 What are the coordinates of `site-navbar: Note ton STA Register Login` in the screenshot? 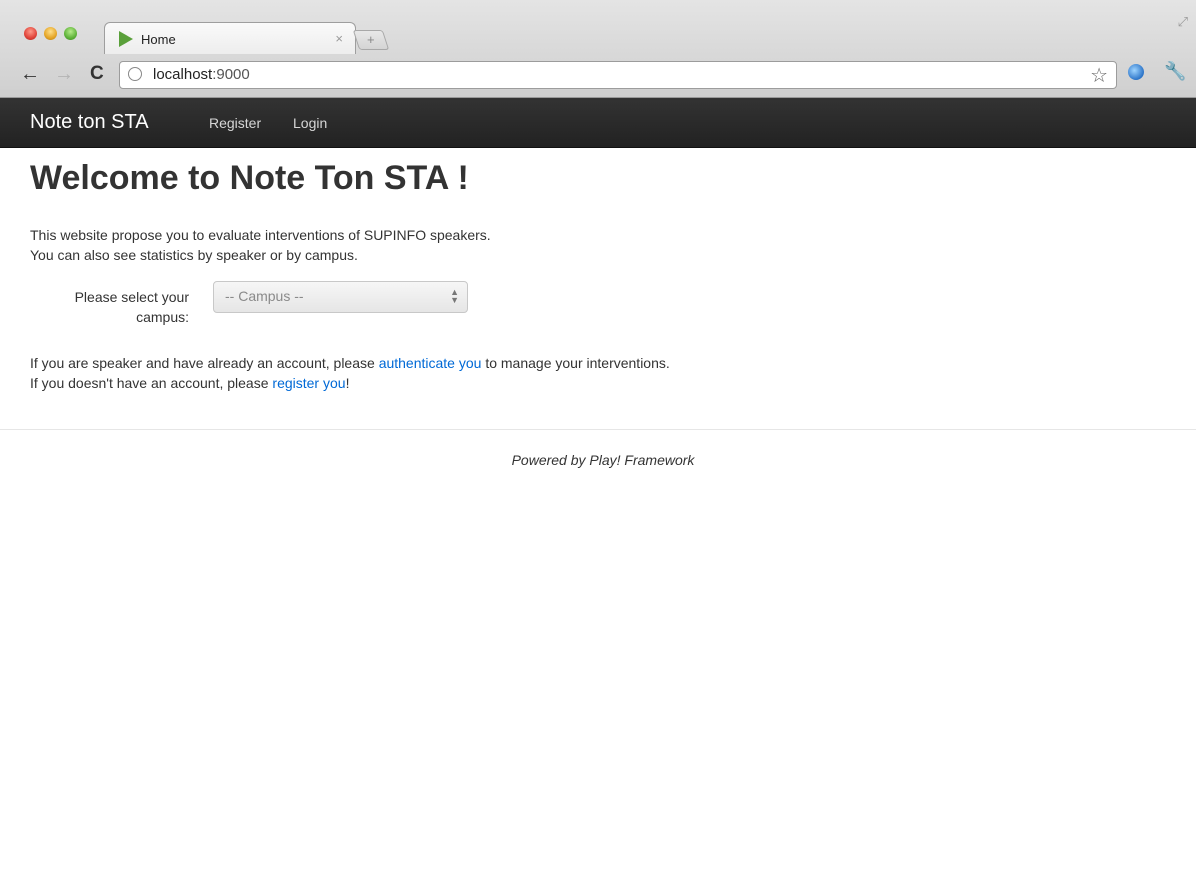 It's located at (598, 123).